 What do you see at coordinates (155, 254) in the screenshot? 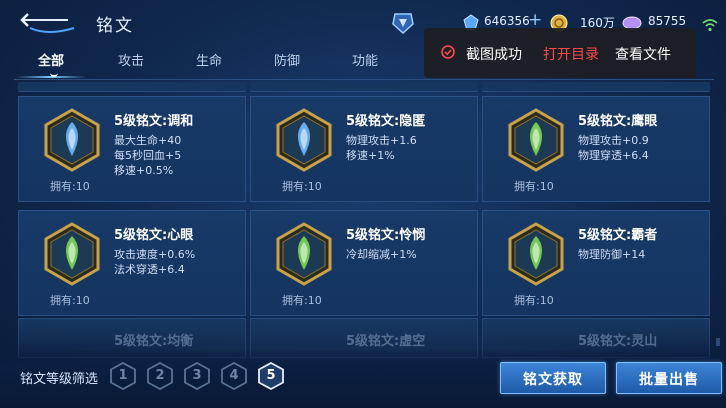
I see `inscription-stat: 攻击速度+0.6%` at bounding box center [155, 254].